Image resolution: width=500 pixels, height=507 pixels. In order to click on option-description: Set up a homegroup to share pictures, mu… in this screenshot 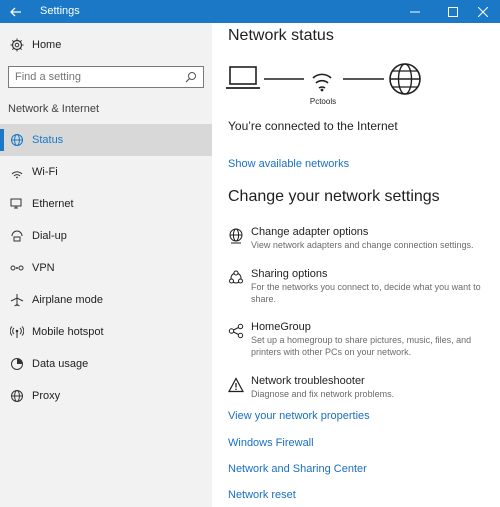, I will do `click(361, 346)`.